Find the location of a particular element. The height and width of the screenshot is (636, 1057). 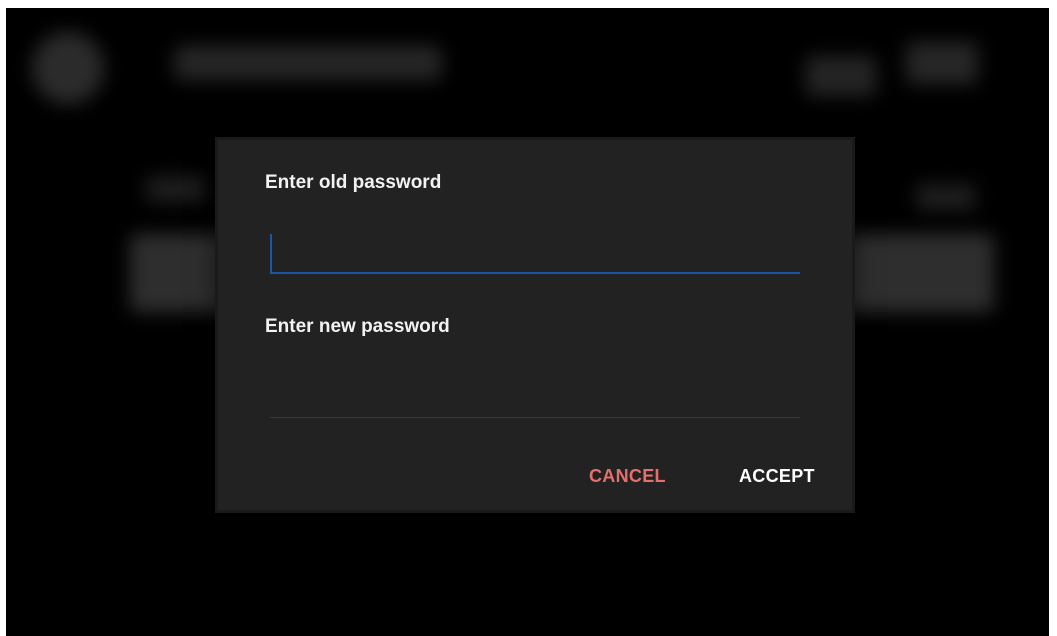

signal-icon is located at coordinates (841, 76).